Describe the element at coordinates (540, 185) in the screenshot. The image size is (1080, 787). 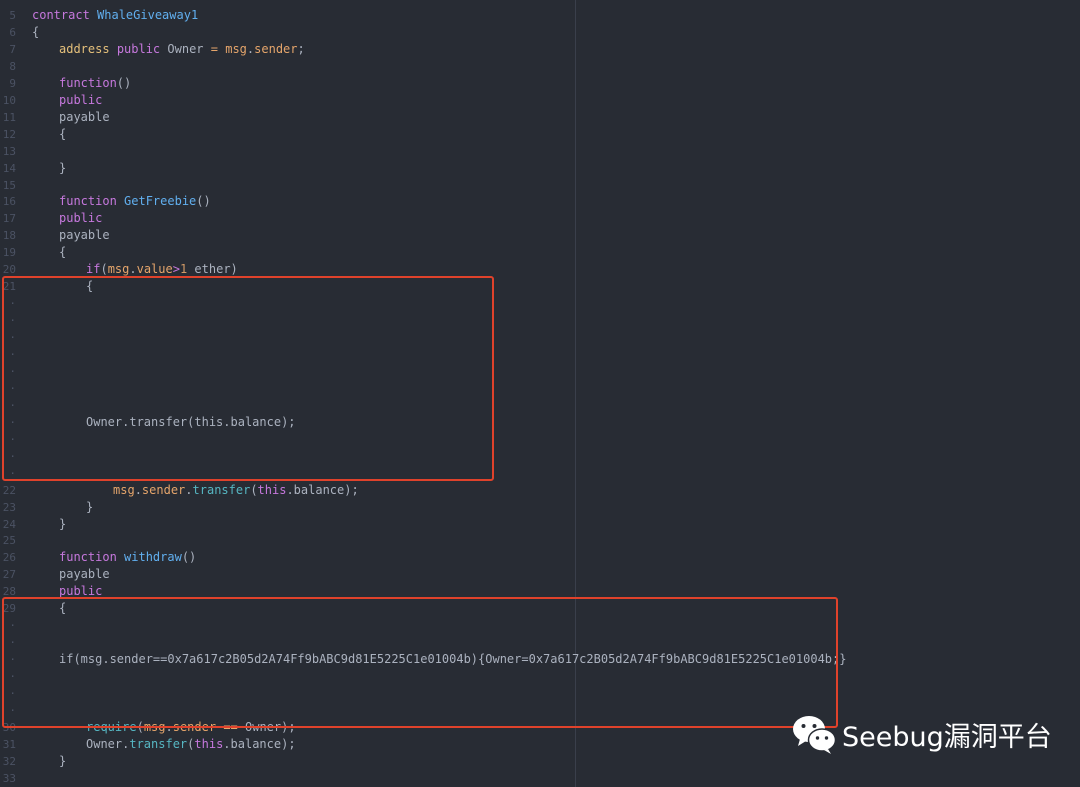
I see `code-line: 15` at that location.